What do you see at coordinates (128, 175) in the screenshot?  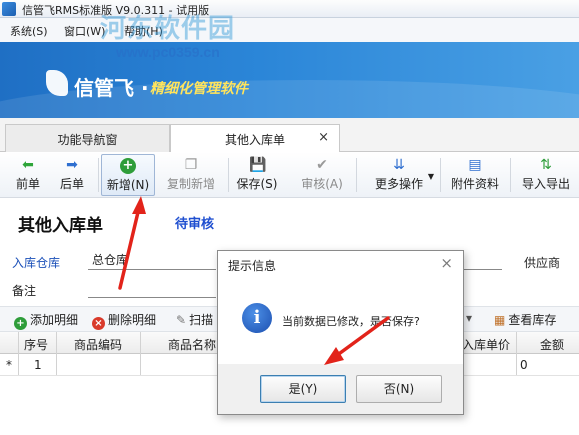 I see `add-new-button: + 新增(N)` at bounding box center [128, 175].